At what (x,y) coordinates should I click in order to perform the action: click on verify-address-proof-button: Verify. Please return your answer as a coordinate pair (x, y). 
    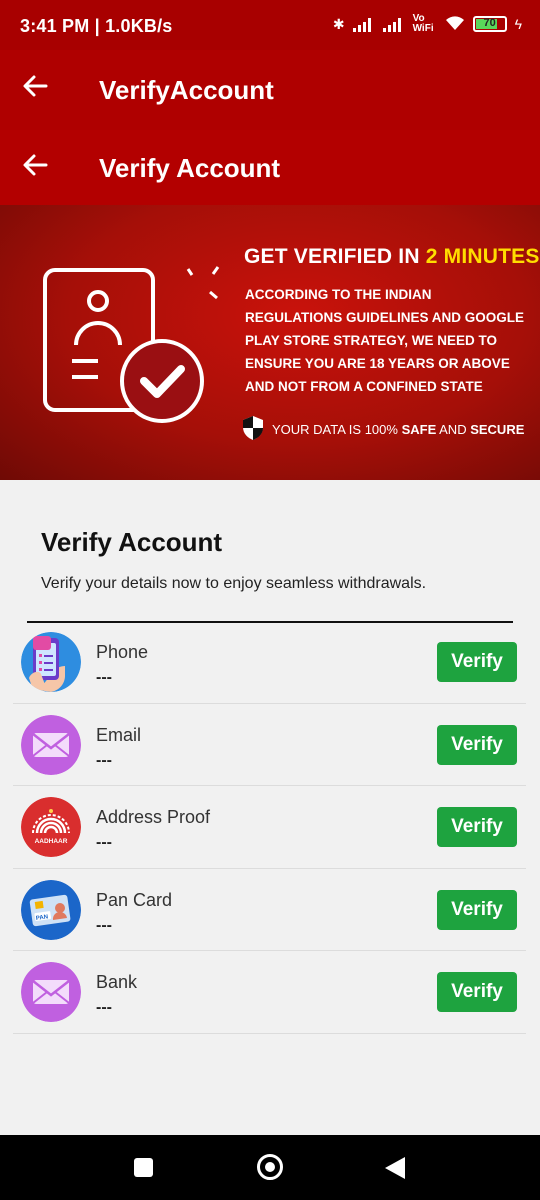
    Looking at the image, I should click on (477, 827).